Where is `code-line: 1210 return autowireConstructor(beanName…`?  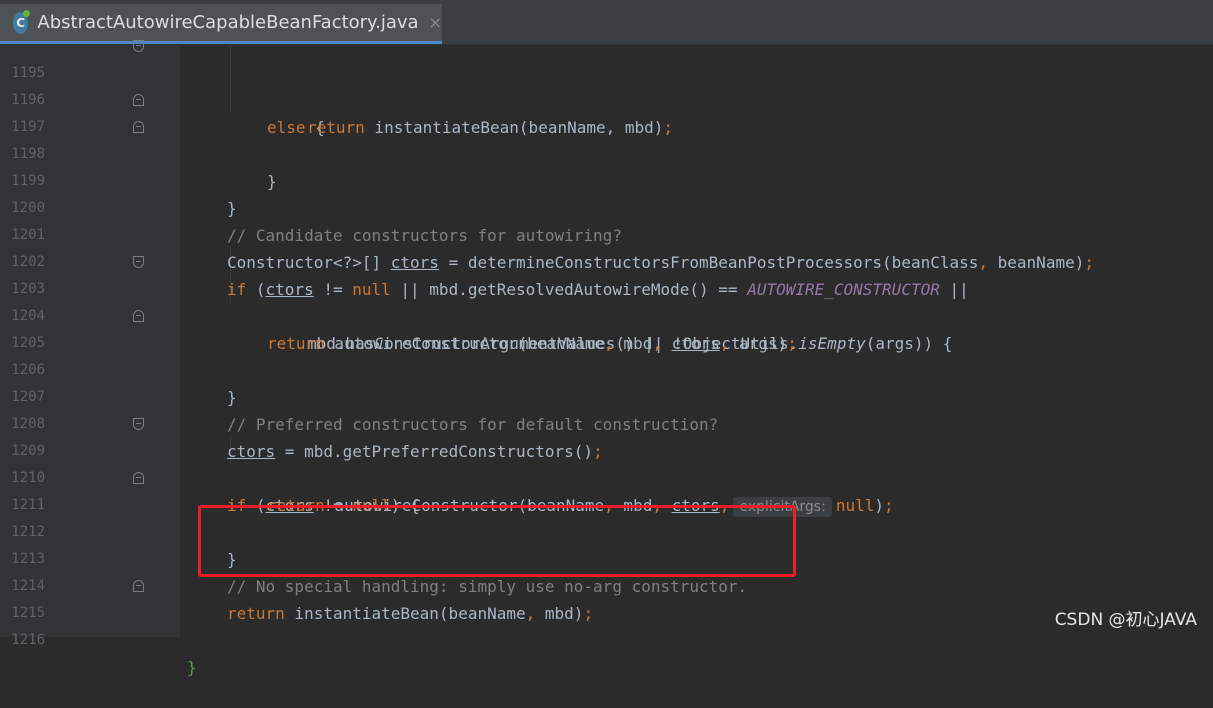
code-line: 1210 return autowireConstructor(beanName… is located at coordinates (606, 477).